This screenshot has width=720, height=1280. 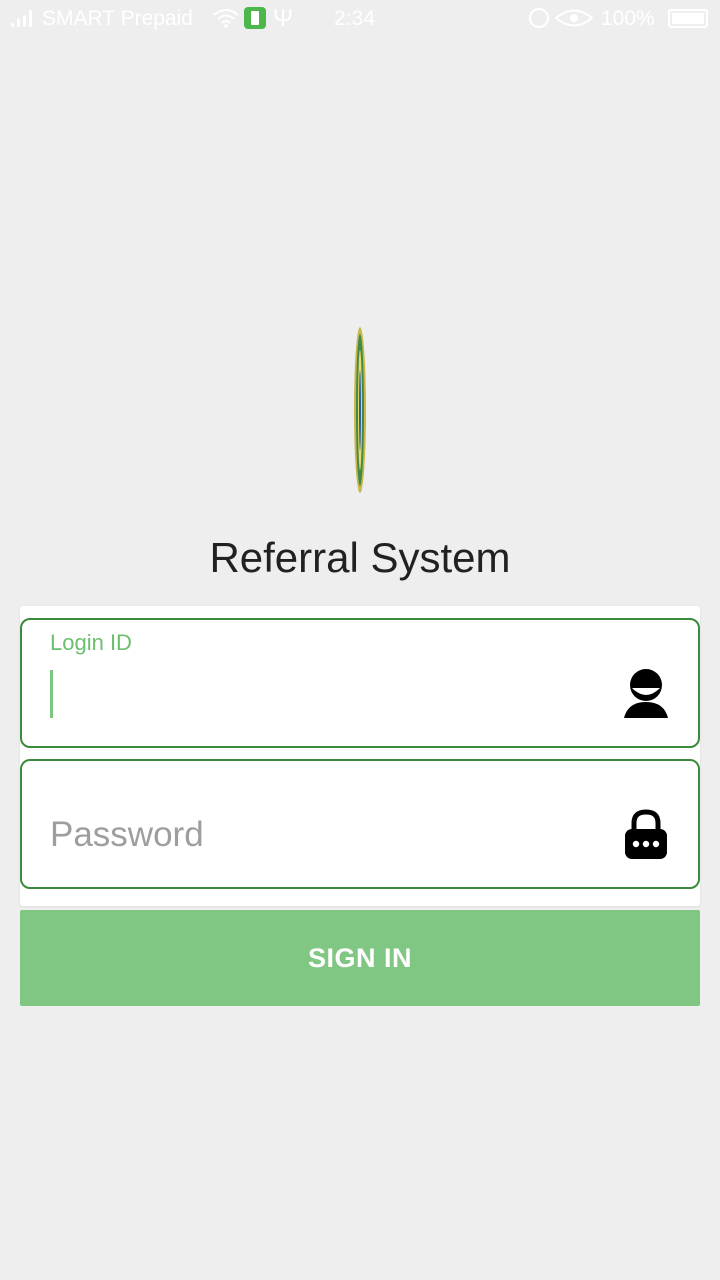 What do you see at coordinates (226, 18) in the screenshot?
I see `wifi-icon` at bounding box center [226, 18].